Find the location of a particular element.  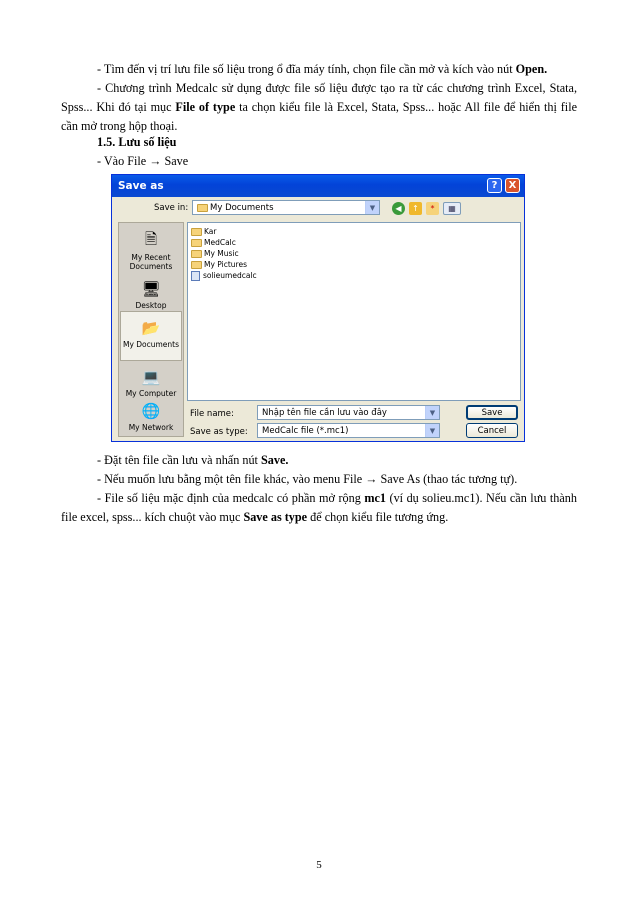

save-in-value: My Documents is located at coordinates (242, 207).